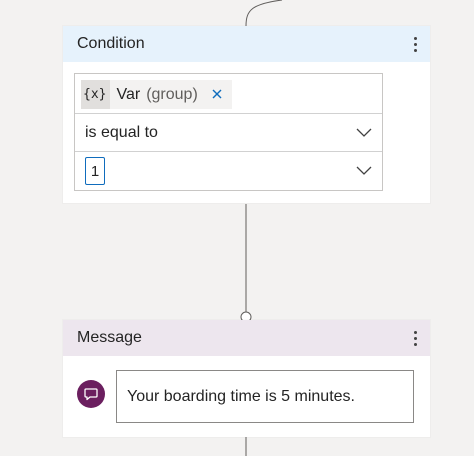 This screenshot has width=474, height=456. I want to click on chat-bubble-icon, so click(91, 394).